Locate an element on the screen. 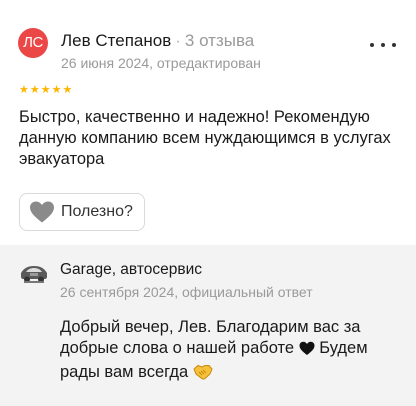 This screenshot has height=406, width=416. handshake-icon is located at coordinates (203, 374).